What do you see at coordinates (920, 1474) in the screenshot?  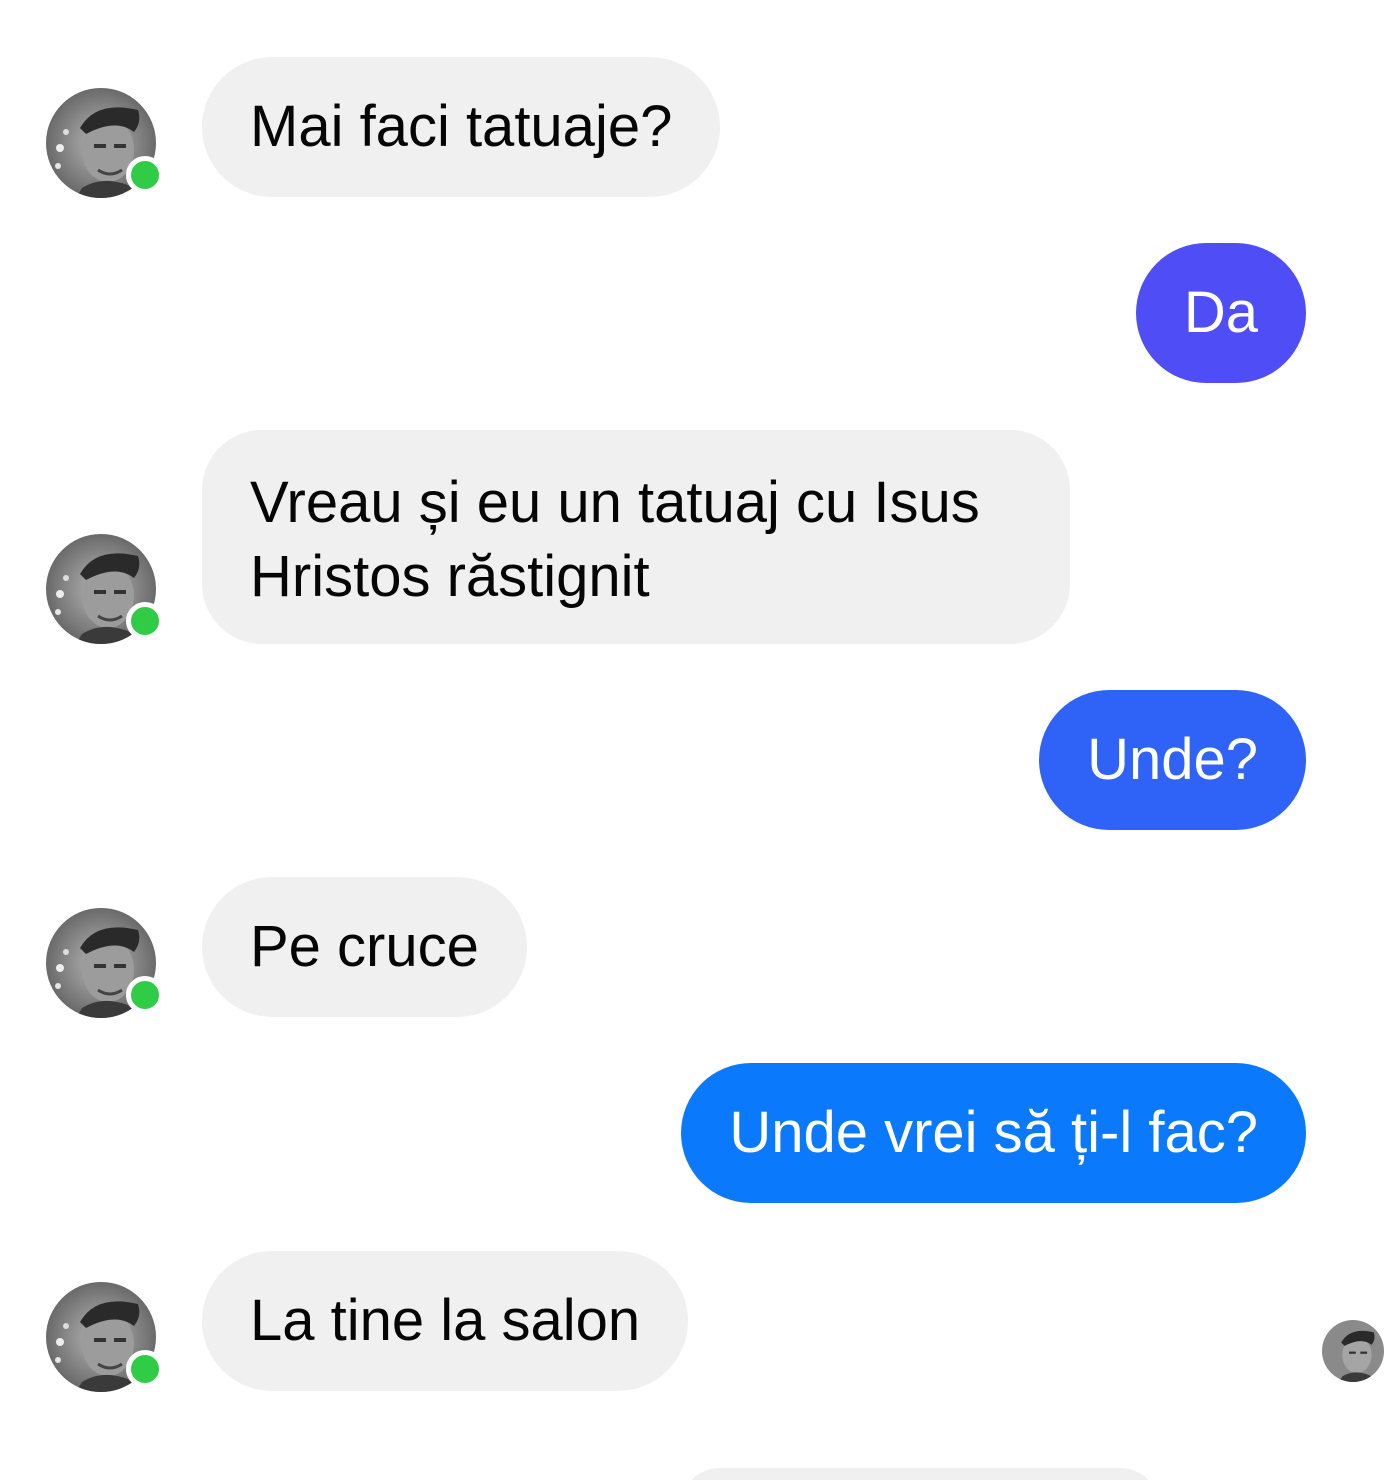 I see `incoming-message-bubble-partial` at bounding box center [920, 1474].